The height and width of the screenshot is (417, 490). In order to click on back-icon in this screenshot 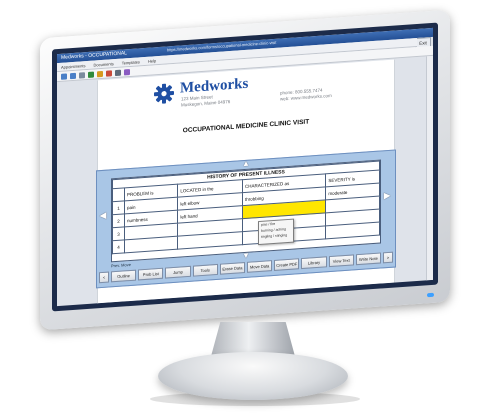, I will do `click(64, 76)`.